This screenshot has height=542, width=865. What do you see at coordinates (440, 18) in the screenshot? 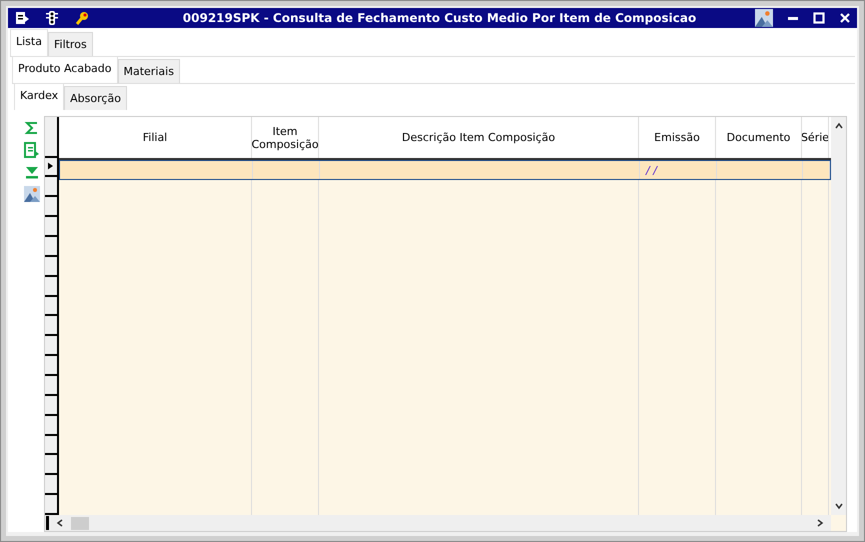
I see `window-title: 009219SPK - Consulta de Fechamento Custo Medio Por Item de Composicao` at bounding box center [440, 18].